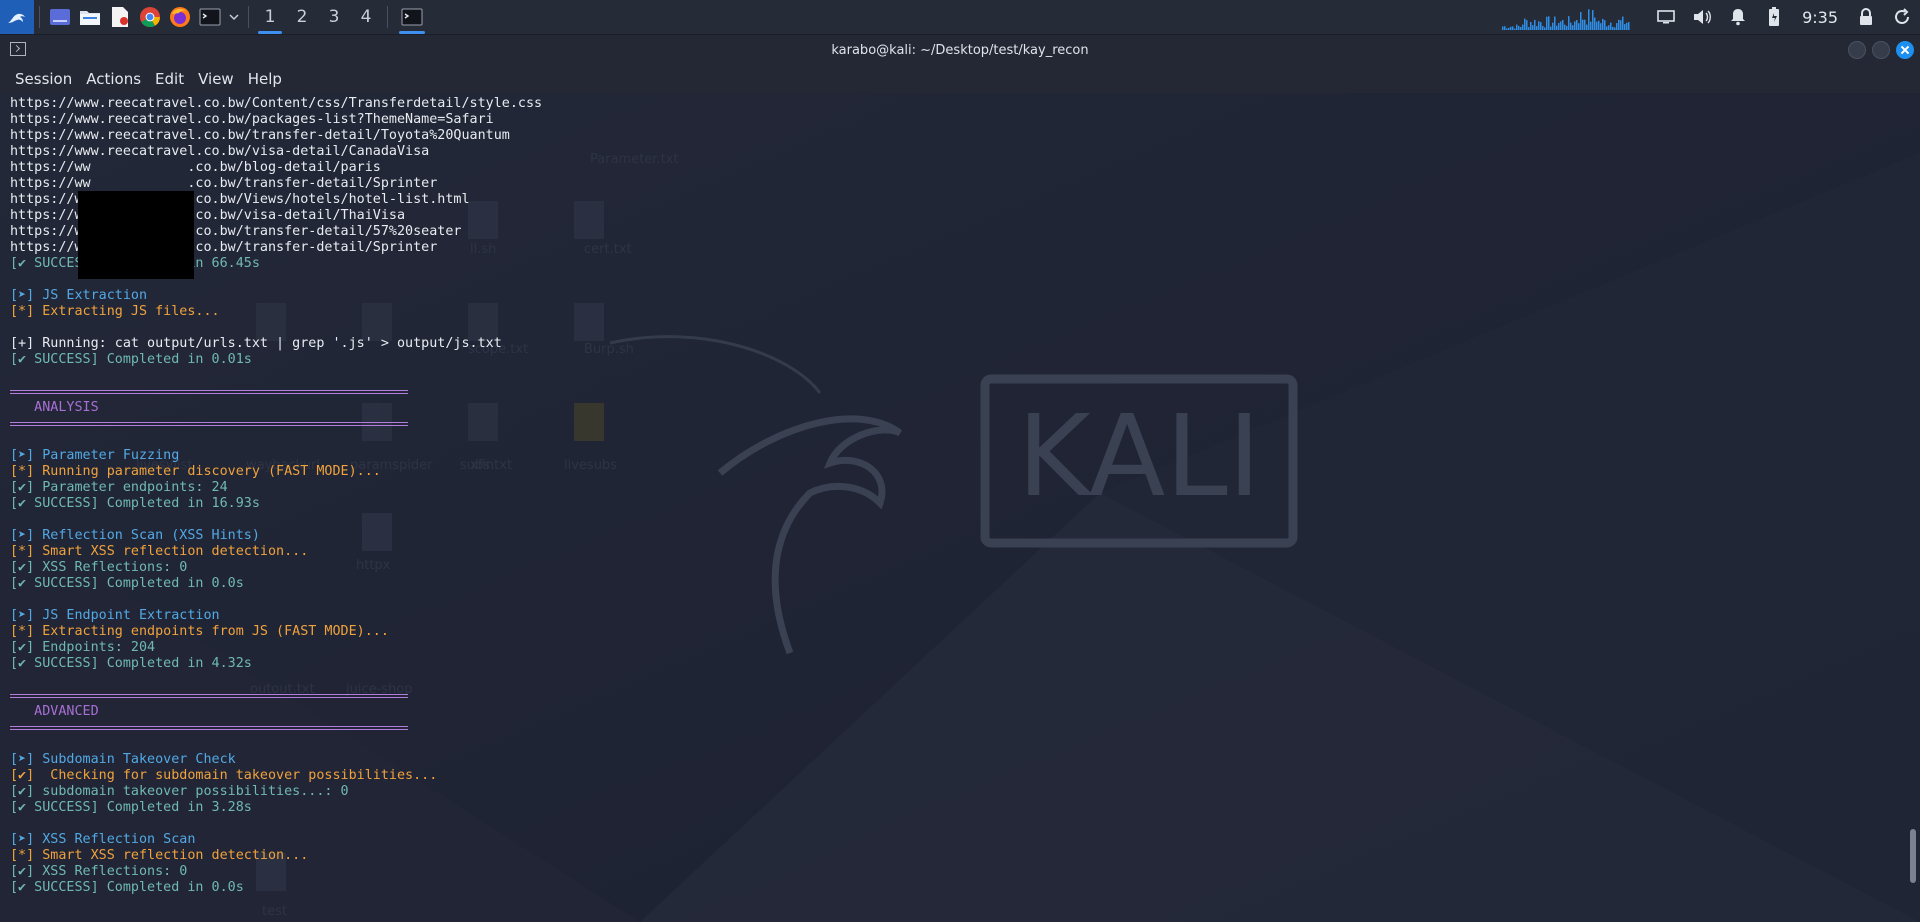  Describe the element at coordinates (1738, 17) in the screenshot. I see `notification-bell-icon` at that location.